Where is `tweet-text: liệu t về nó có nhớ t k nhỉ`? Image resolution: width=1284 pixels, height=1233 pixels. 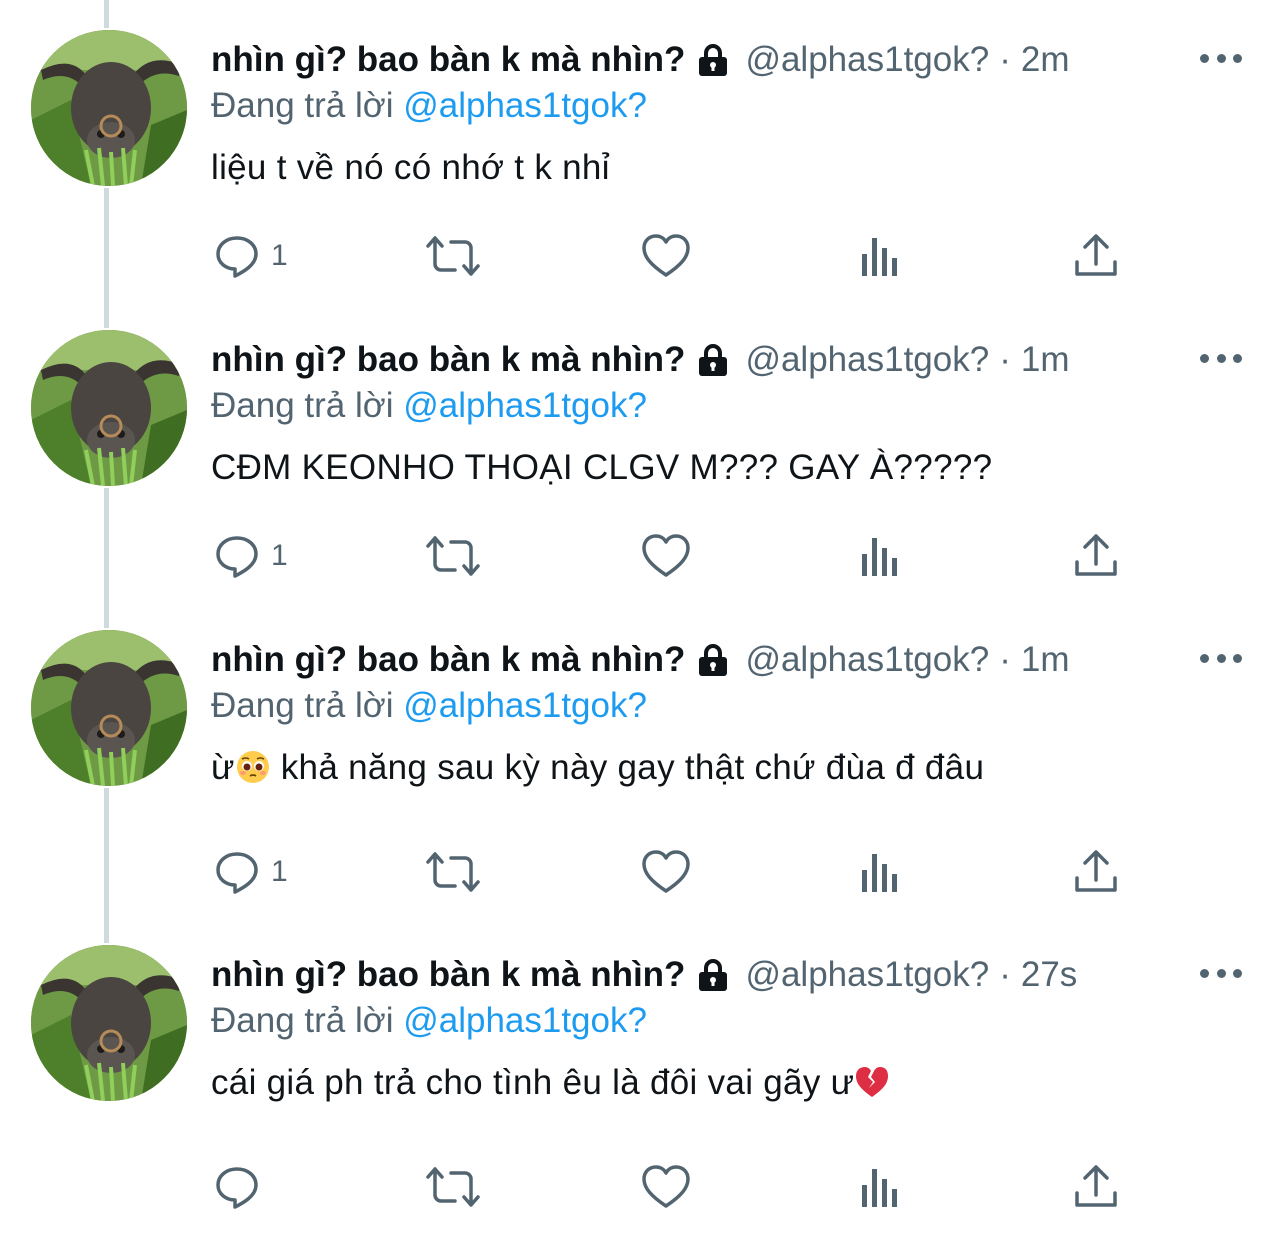
tweet-text: liệu t về nó có nhớ t k nhỉ is located at coordinates (410, 168).